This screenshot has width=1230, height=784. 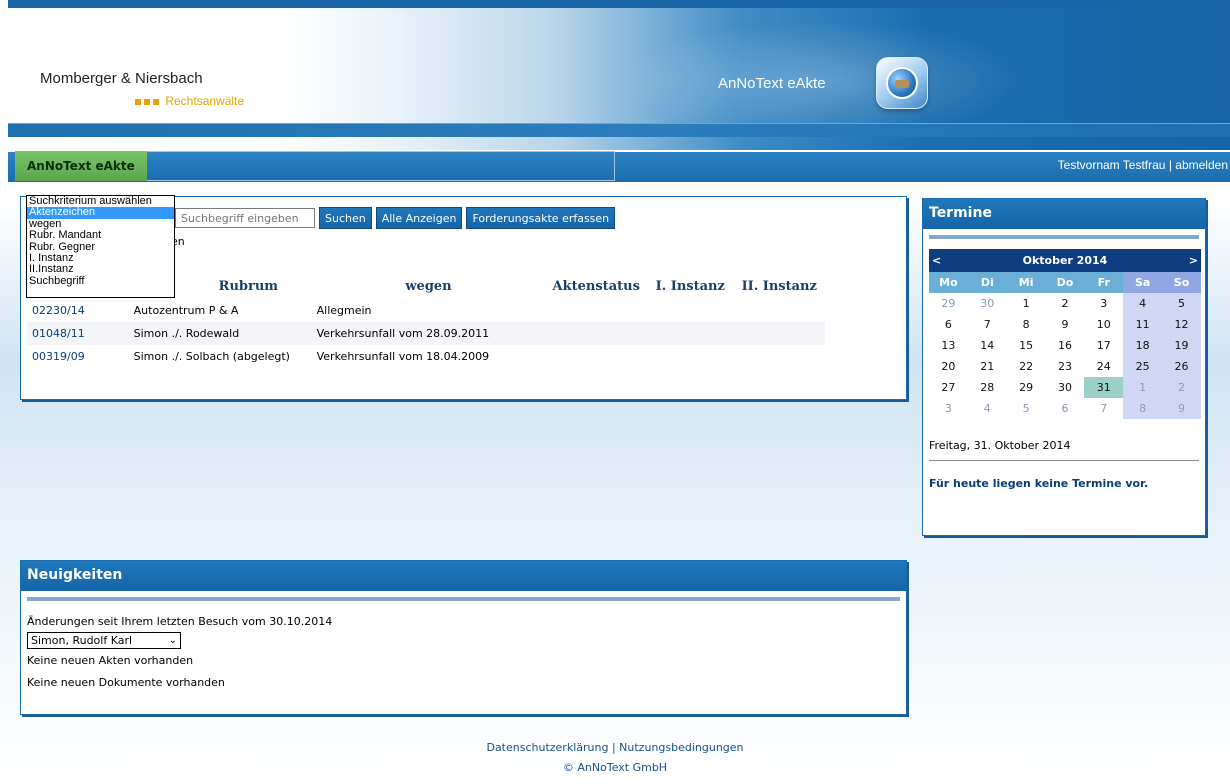 What do you see at coordinates (948, 282) in the screenshot?
I see `day-name: Mo` at bounding box center [948, 282].